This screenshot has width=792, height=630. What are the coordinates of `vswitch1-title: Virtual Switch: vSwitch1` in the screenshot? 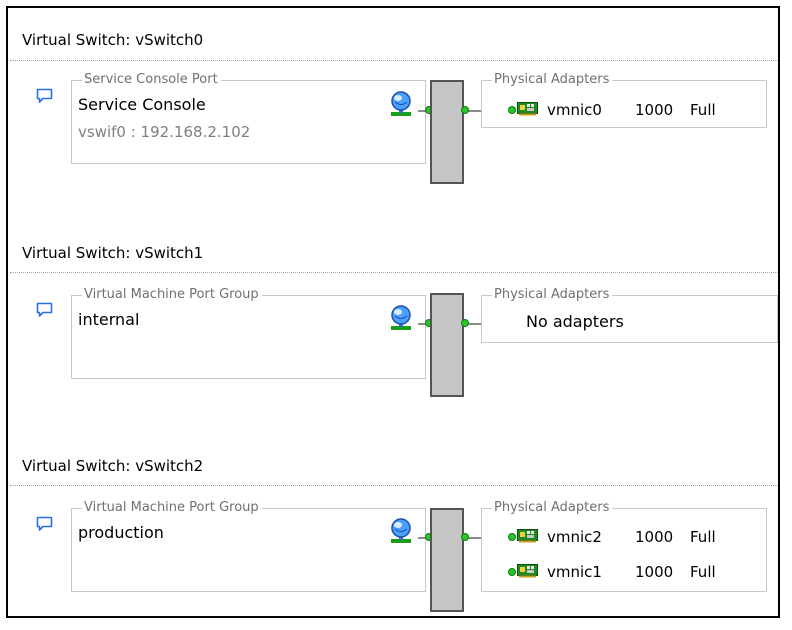 It's located at (113, 253).